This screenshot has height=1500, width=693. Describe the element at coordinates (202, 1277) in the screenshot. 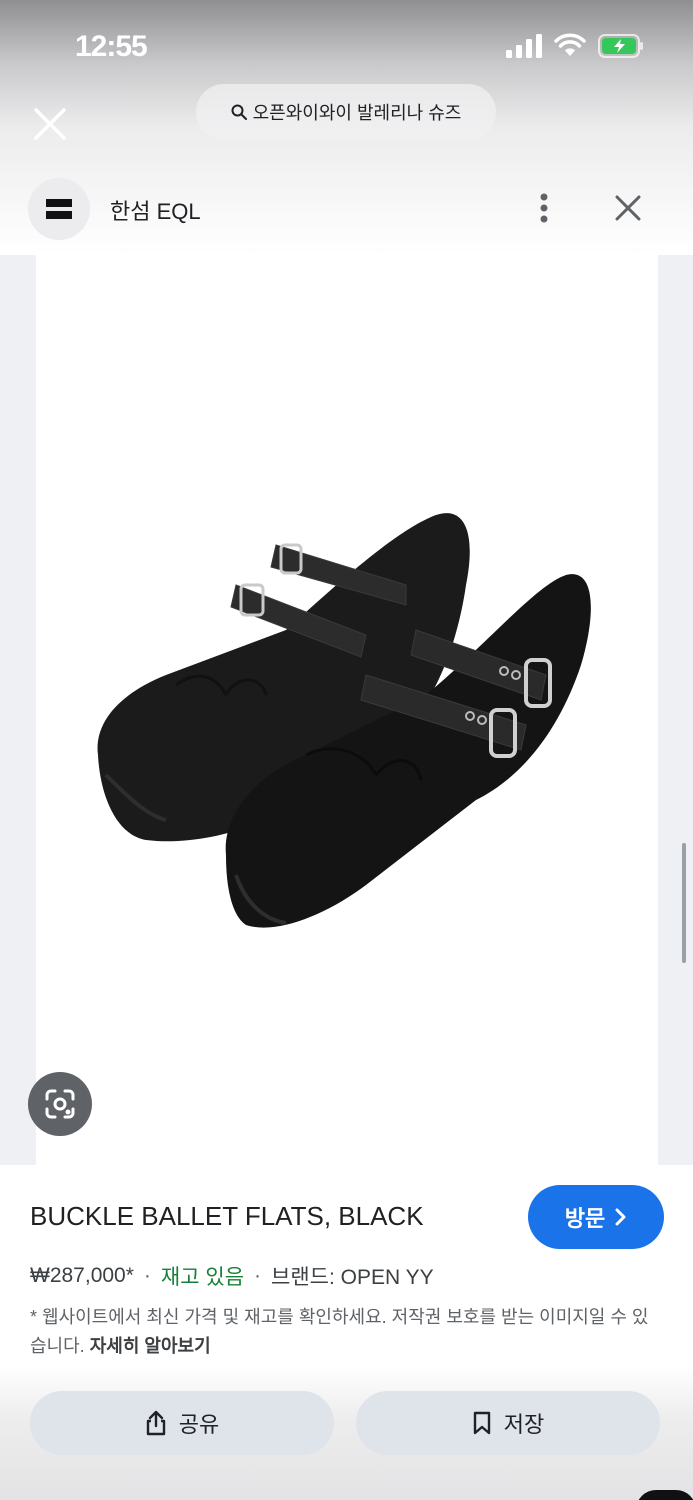

I see `stock-status: 재고 있음` at that location.